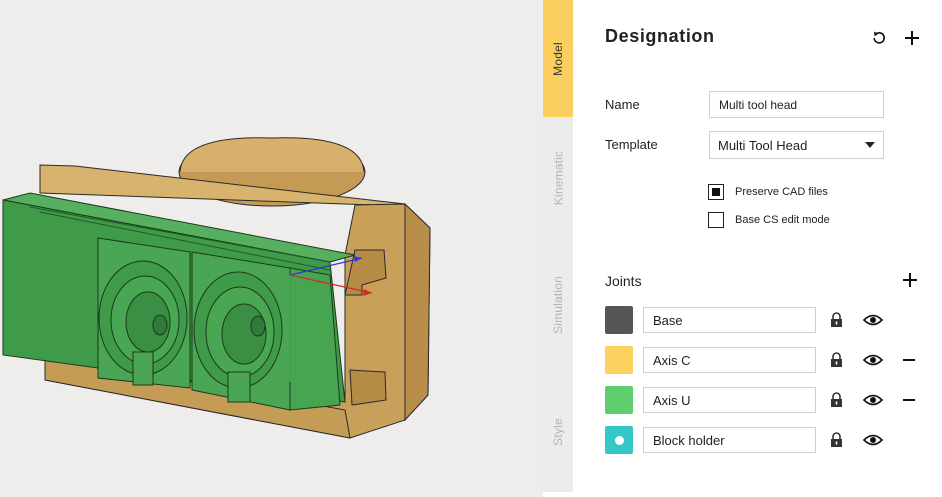  I want to click on preserve-cad-label: Preserve CAD files, so click(781, 192).